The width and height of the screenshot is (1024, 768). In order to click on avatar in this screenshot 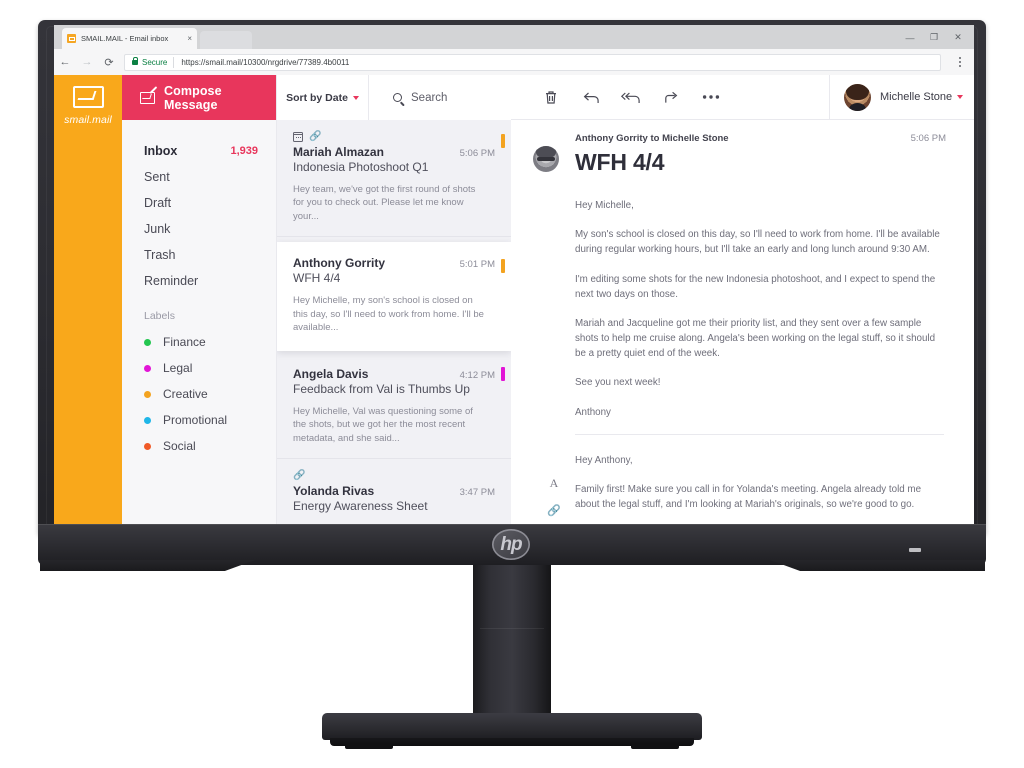, I will do `click(857, 97)`.